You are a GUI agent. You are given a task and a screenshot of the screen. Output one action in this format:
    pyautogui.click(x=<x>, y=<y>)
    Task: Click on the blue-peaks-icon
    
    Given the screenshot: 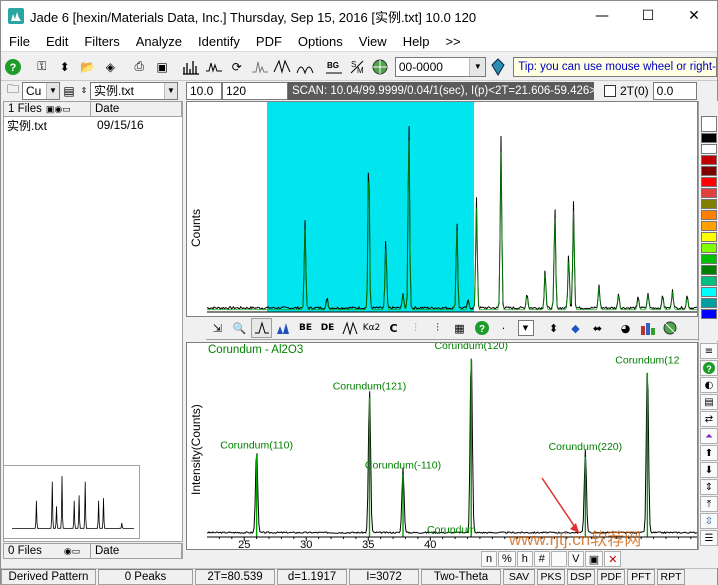 What is the action you would take?
    pyautogui.click(x=283, y=328)
    